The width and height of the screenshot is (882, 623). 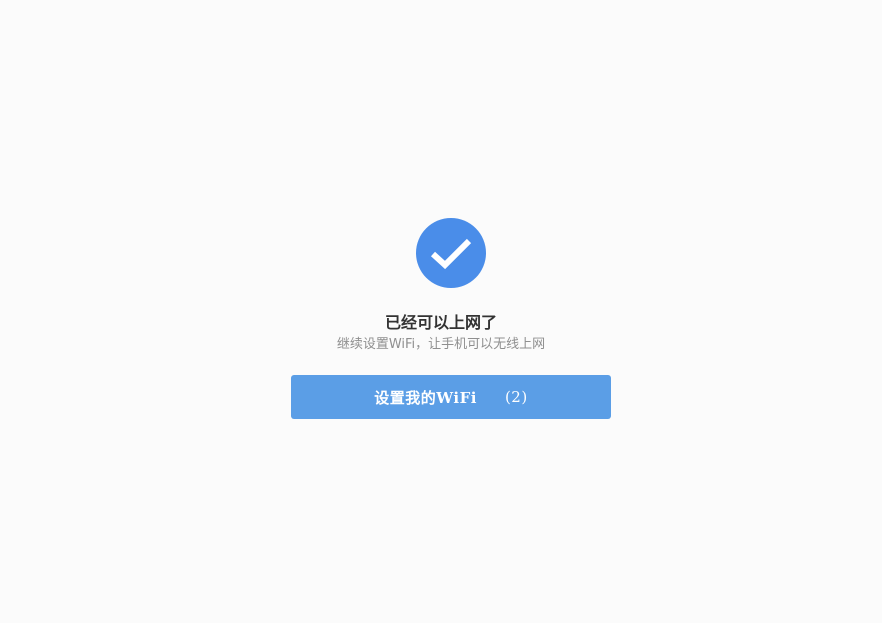 I want to click on checkmark-icon, so click(x=451, y=254).